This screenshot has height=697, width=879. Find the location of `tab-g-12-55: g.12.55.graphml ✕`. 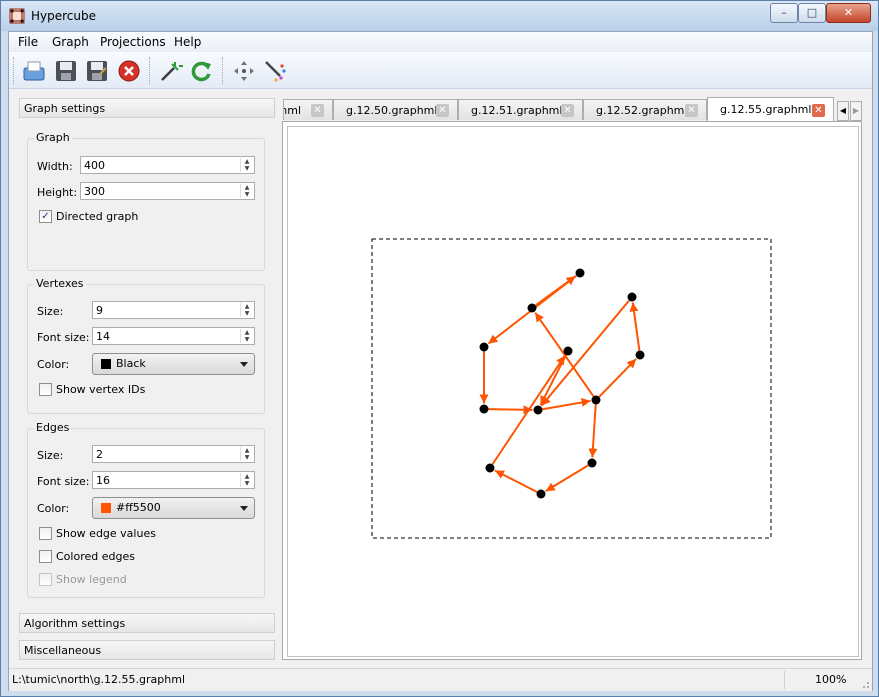

tab-g-12-55: g.12.55.graphml ✕ is located at coordinates (770, 109).